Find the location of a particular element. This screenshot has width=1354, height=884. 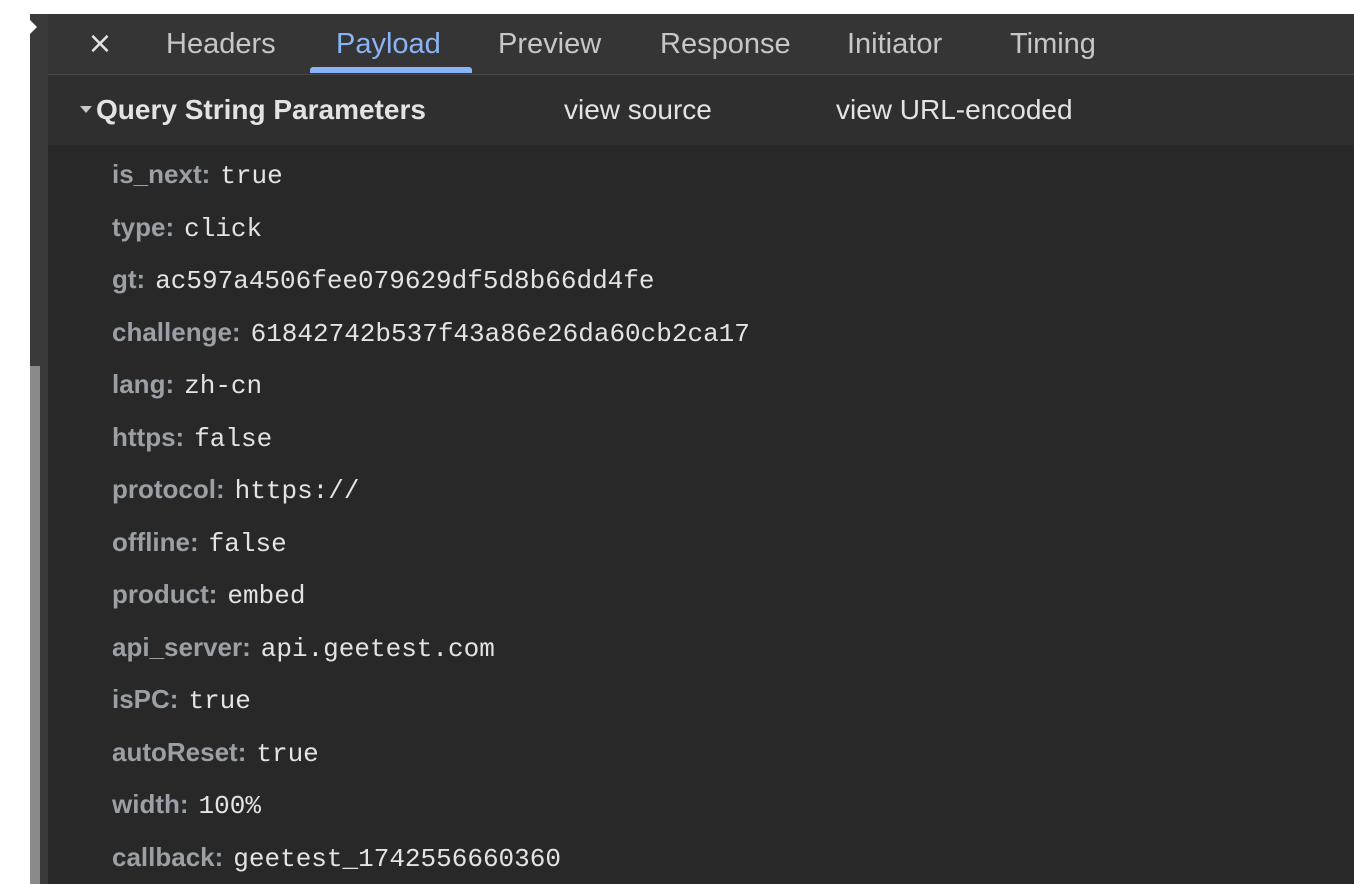

close-icon: × is located at coordinates (100, 44).